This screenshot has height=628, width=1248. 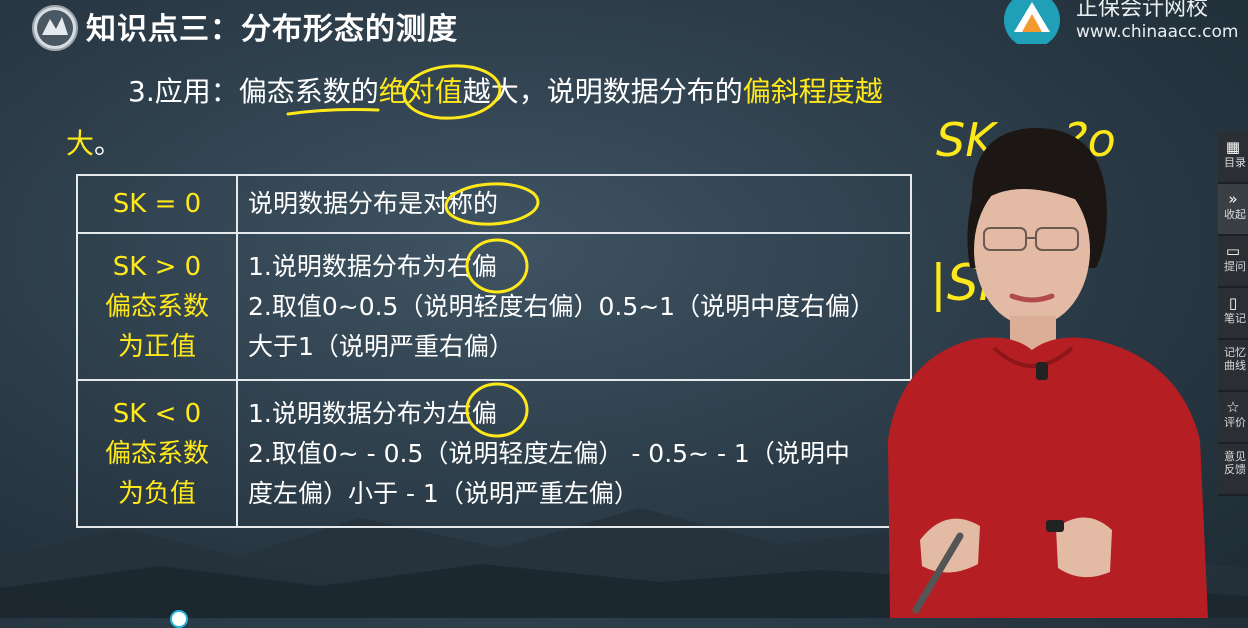 What do you see at coordinates (1235, 214) in the screenshot?
I see `sidebar-item-label: 收起` at bounding box center [1235, 214].